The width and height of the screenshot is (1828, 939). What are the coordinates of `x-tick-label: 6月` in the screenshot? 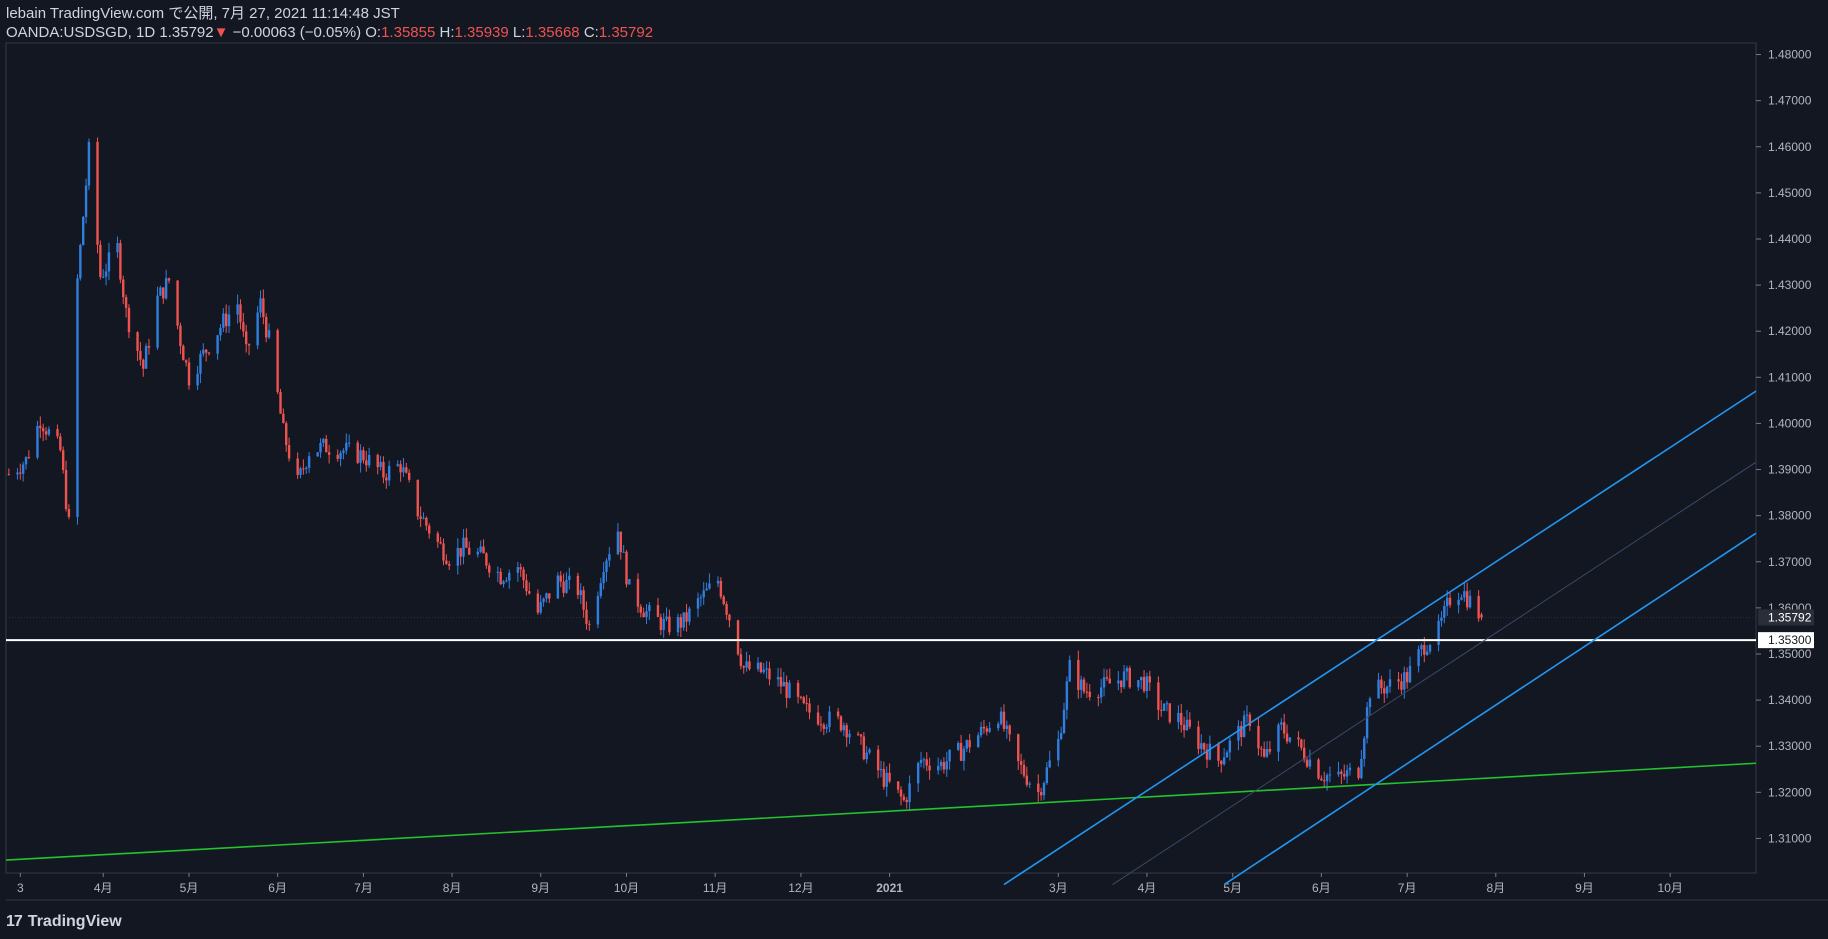 It's located at (277, 888).